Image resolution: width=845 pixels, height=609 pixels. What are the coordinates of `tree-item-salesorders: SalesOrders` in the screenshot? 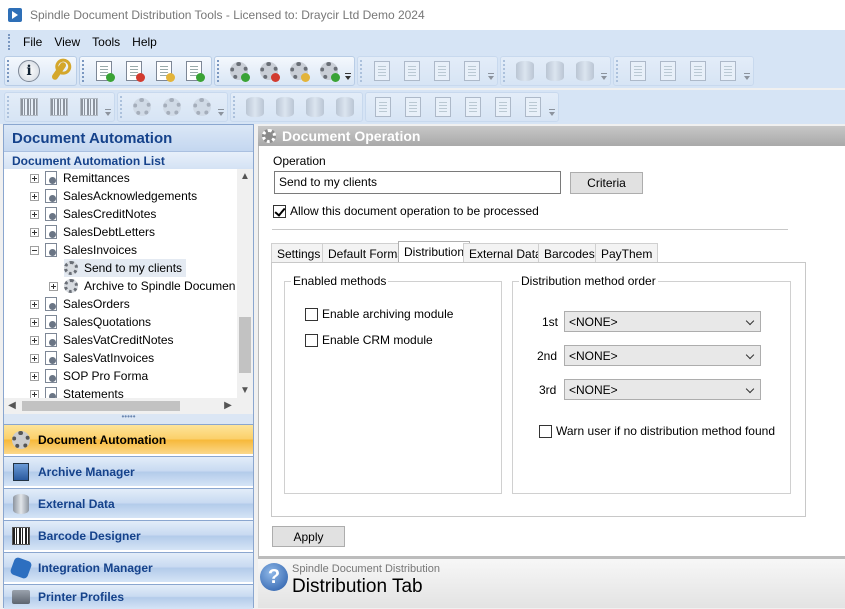 It's located at (80, 304).